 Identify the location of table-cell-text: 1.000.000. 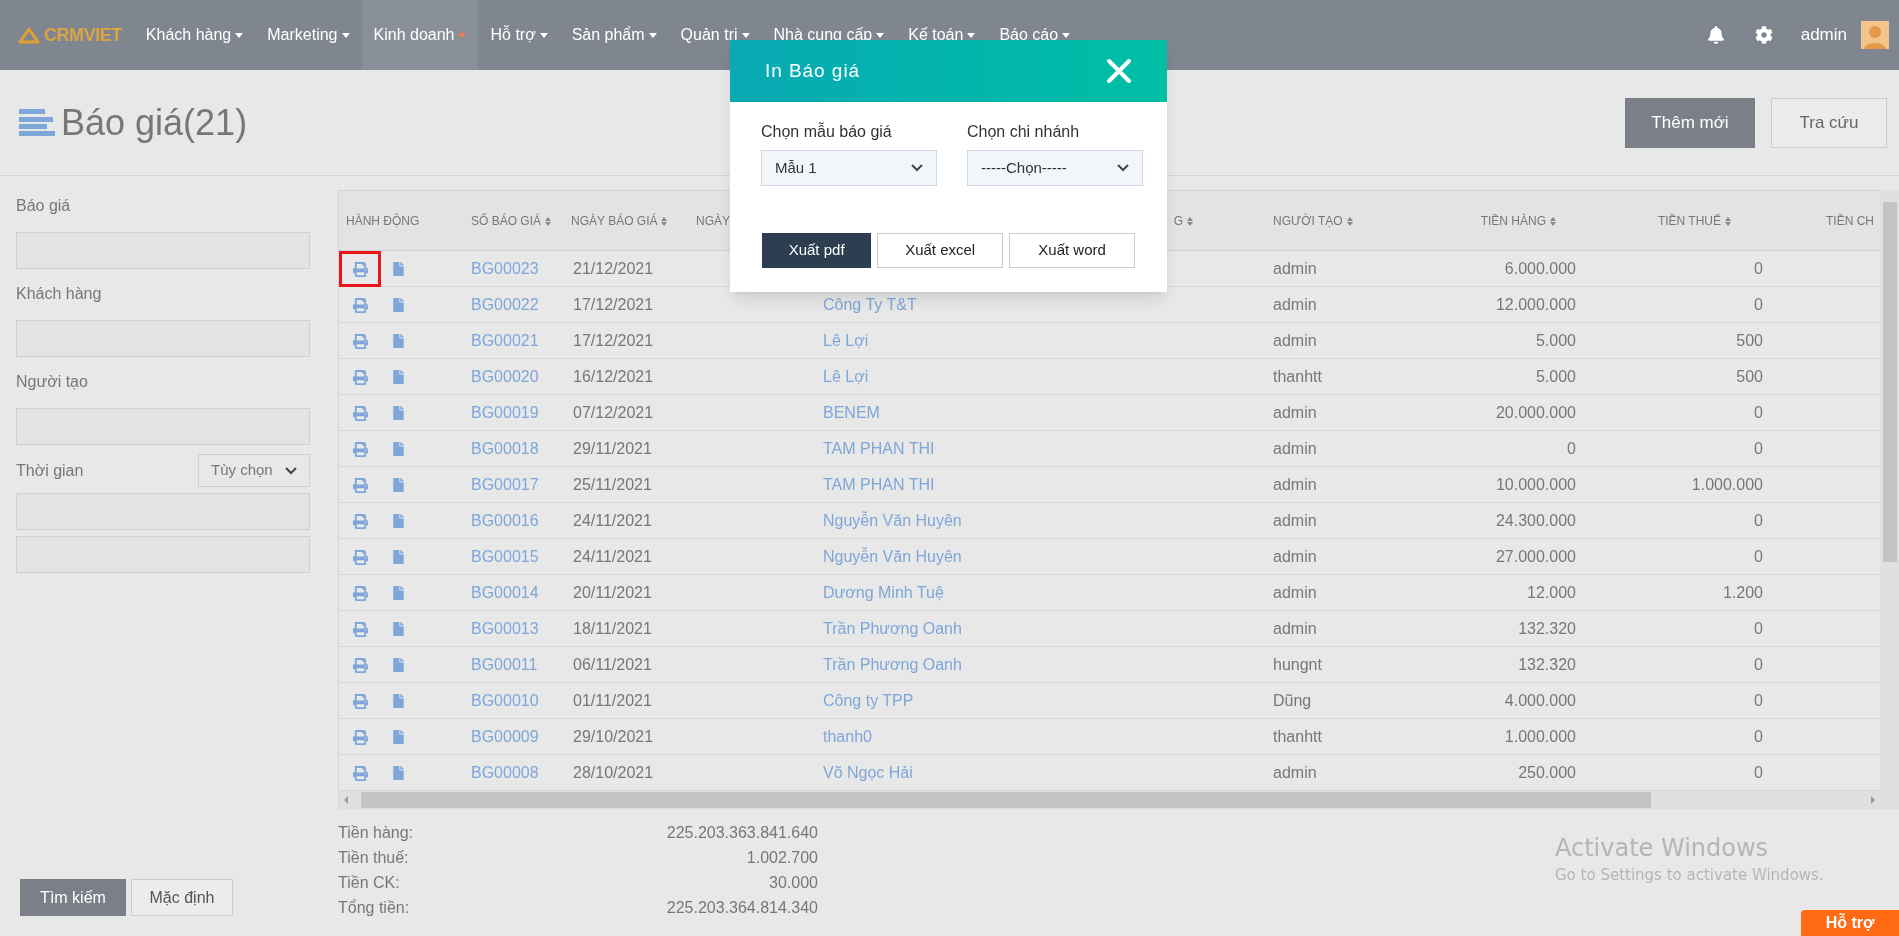
(1540, 737).